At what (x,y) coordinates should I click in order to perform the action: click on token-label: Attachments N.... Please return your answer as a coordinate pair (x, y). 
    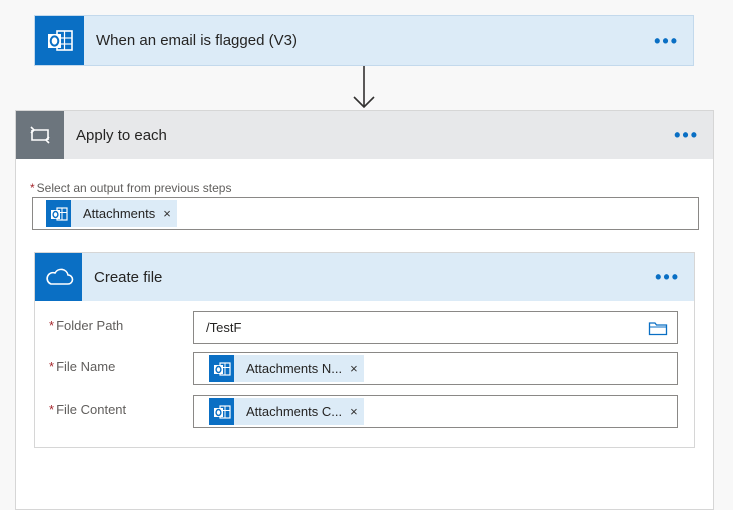
    Looking at the image, I should click on (294, 368).